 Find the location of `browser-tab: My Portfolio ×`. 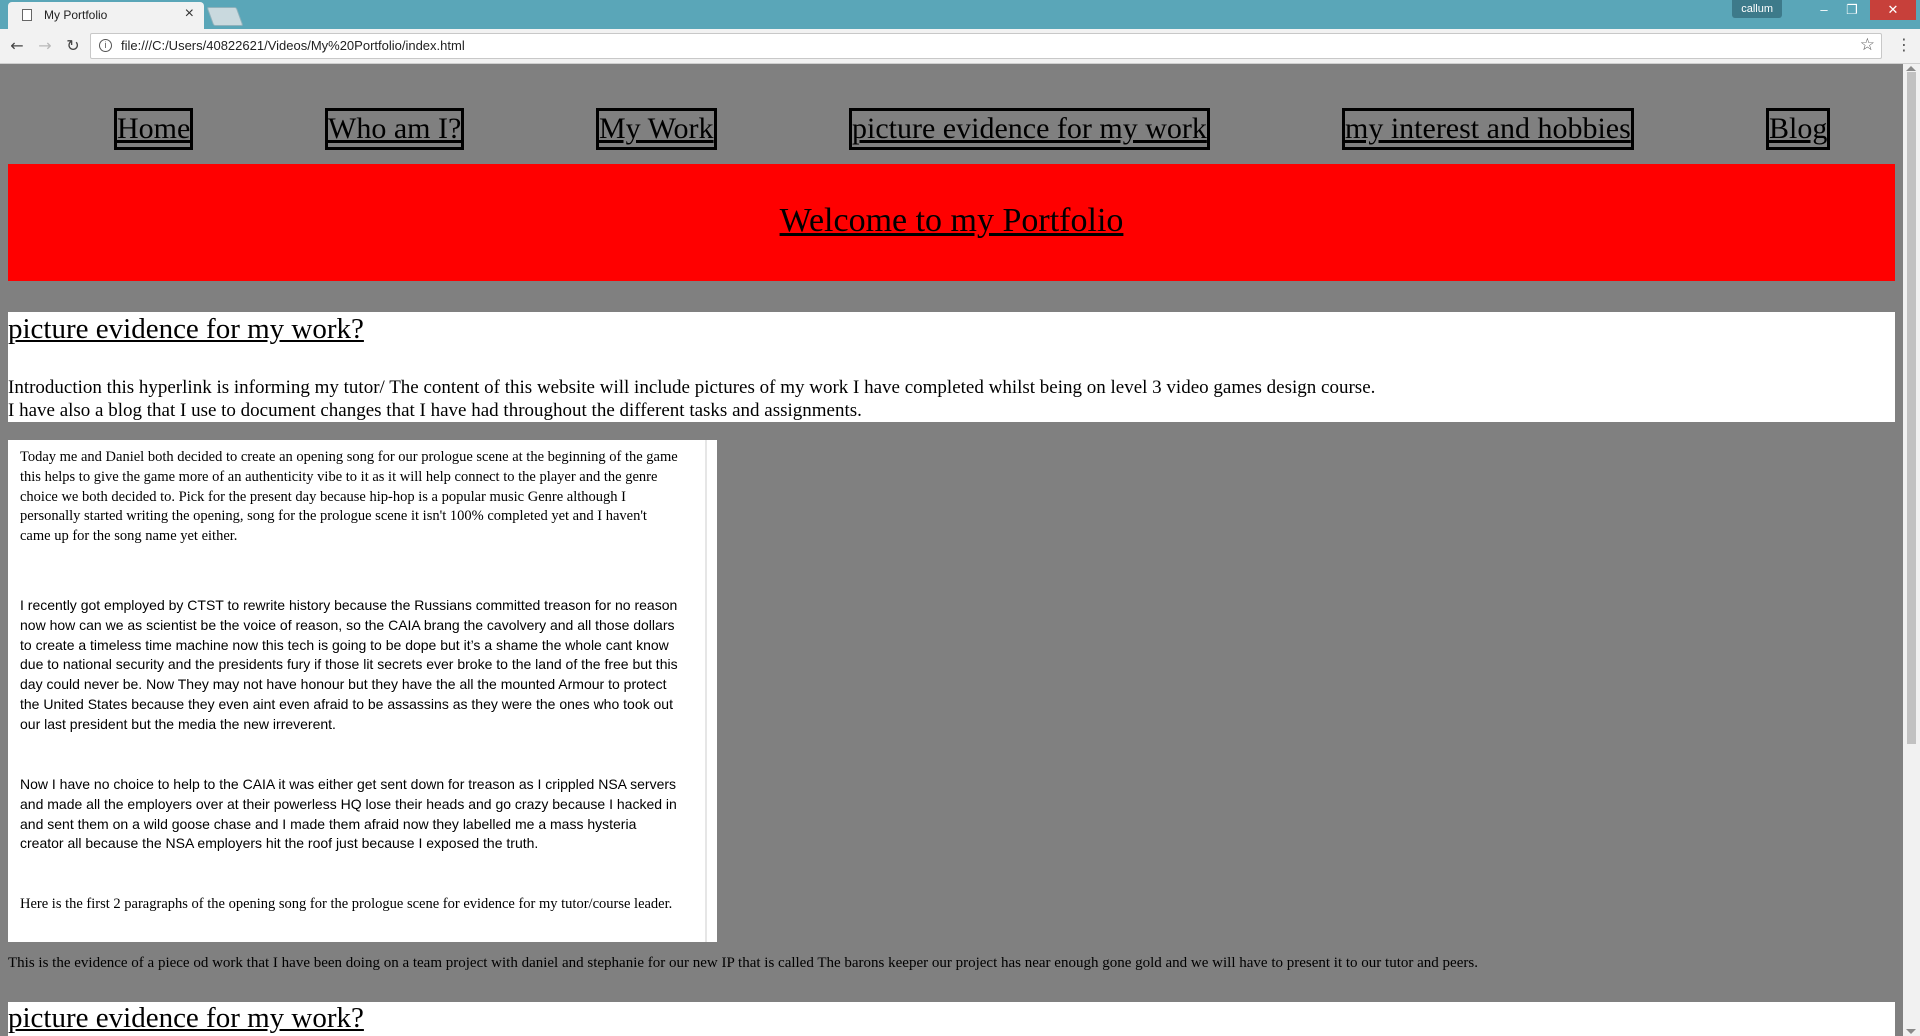

browser-tab: My Portfolio × is located at coordinates (106, 15).